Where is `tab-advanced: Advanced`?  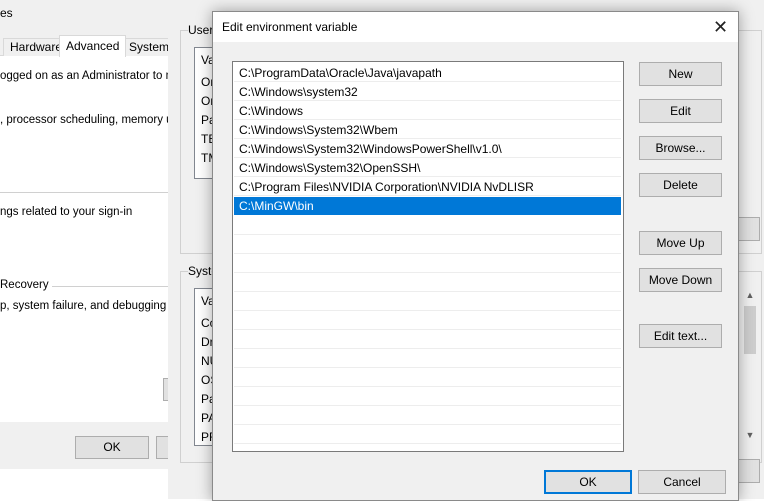 tab-advanced: Advanced is located at coordinates (93, 46).